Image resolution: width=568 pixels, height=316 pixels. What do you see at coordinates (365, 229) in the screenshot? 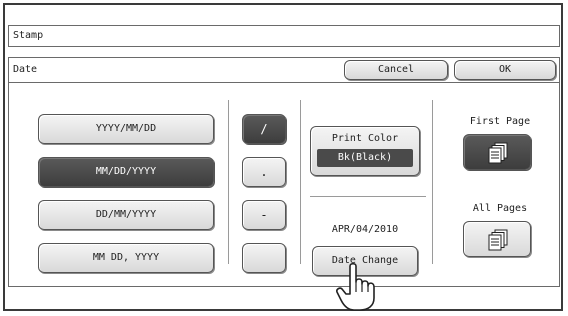
I see `current-date-value: APR/04/2010` at bounding box center [365, 229].